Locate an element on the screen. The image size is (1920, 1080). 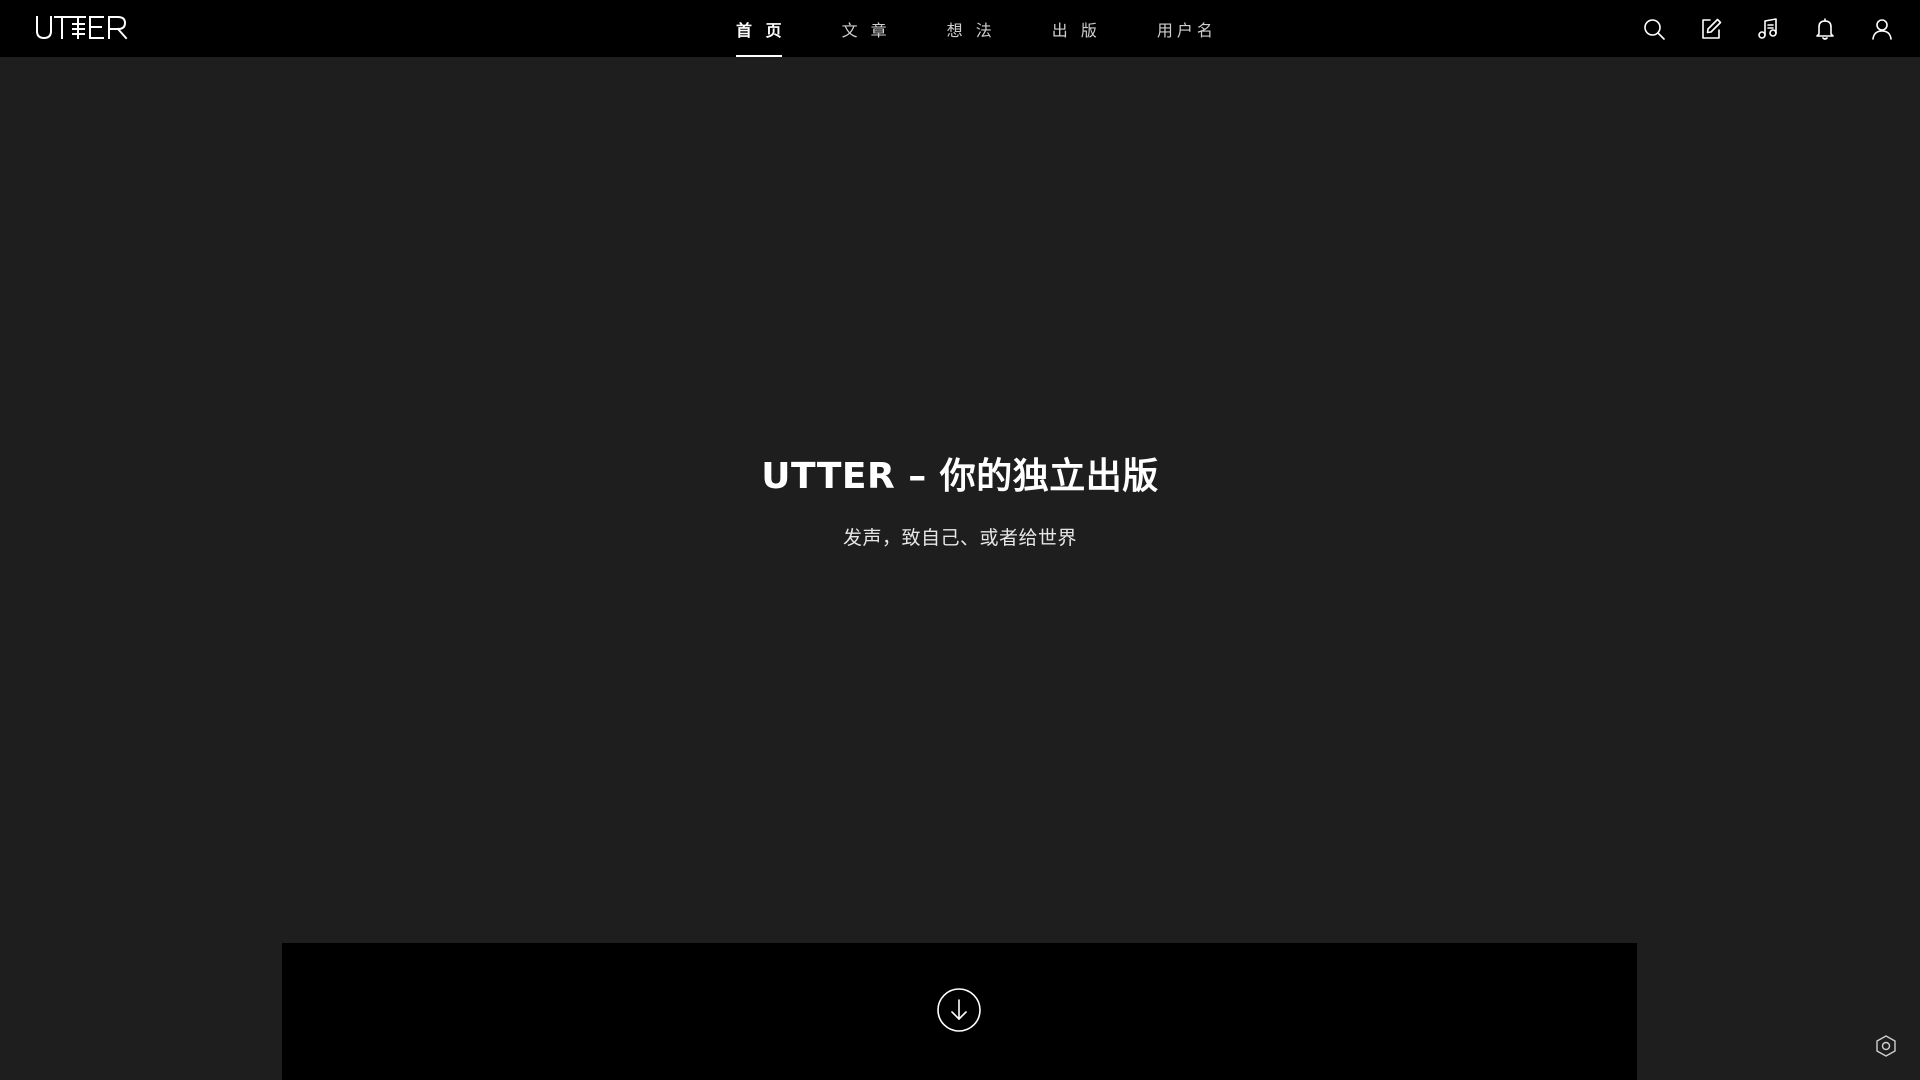
search-icon is located at coordinates (1654, 29).